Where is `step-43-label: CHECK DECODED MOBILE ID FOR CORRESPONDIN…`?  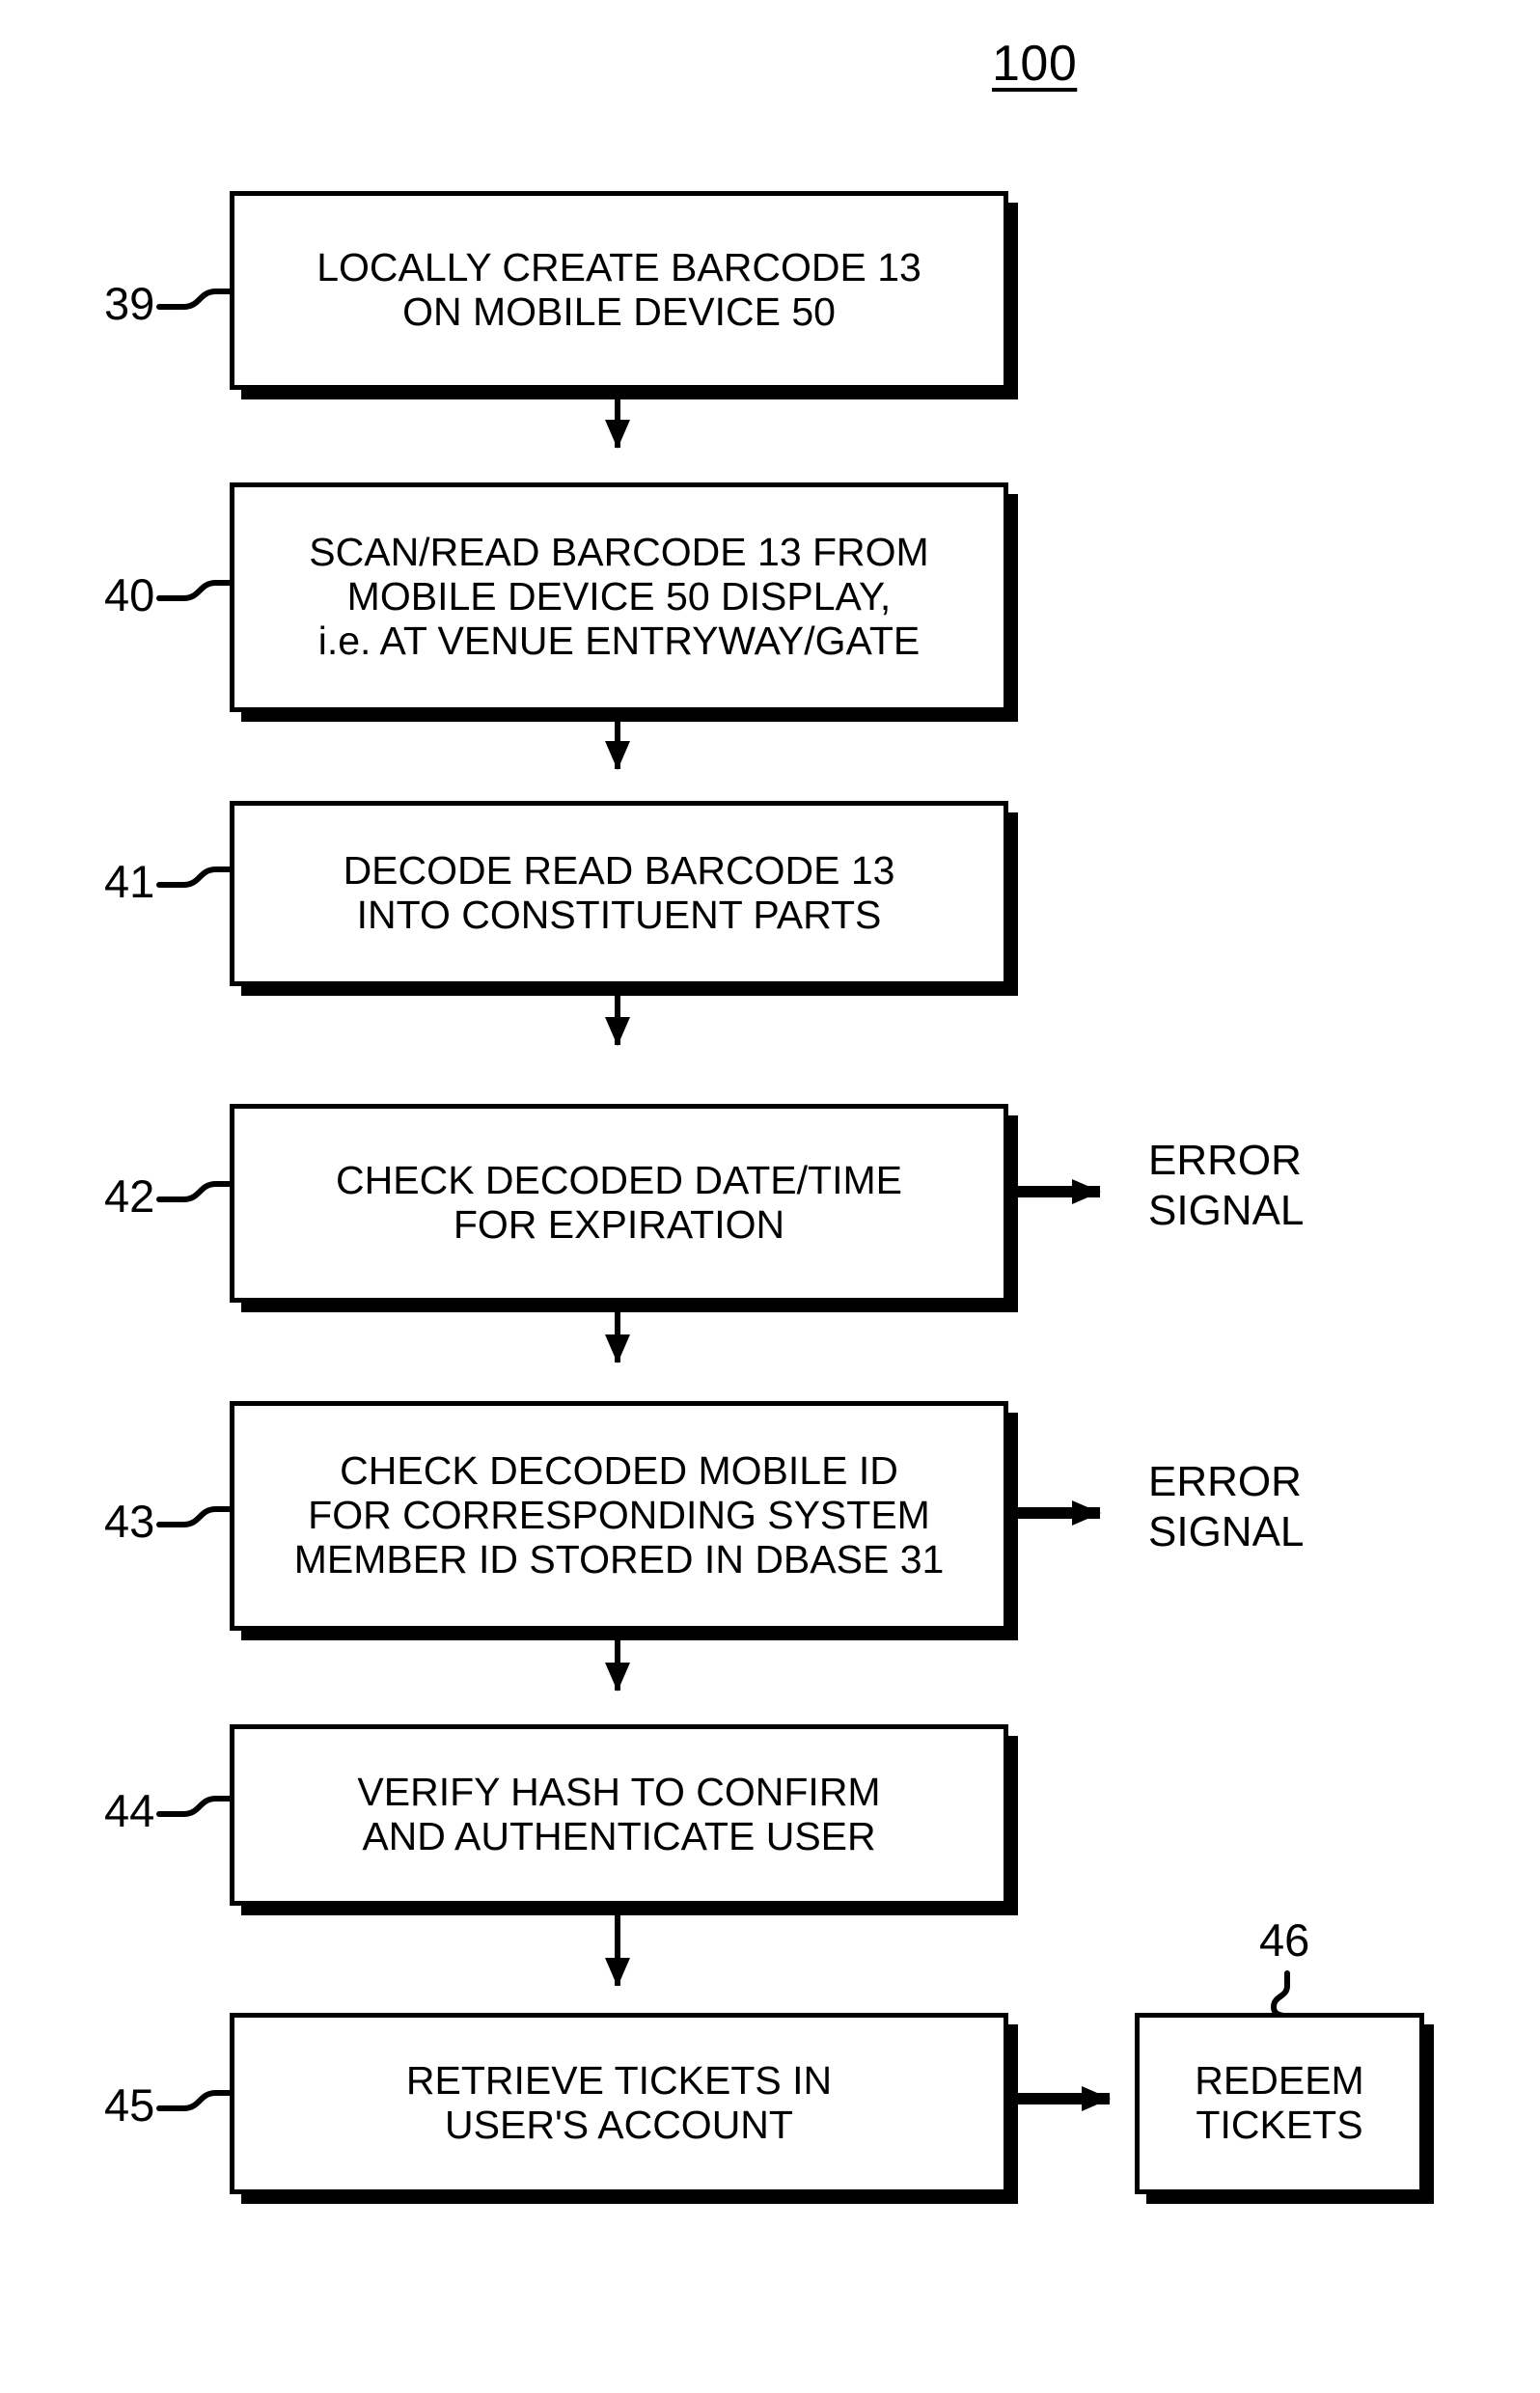
step-43-label: CHECK DECODED MOBILE ID FOR CORRESPONDIN… is located at coordinates (619, 1515).